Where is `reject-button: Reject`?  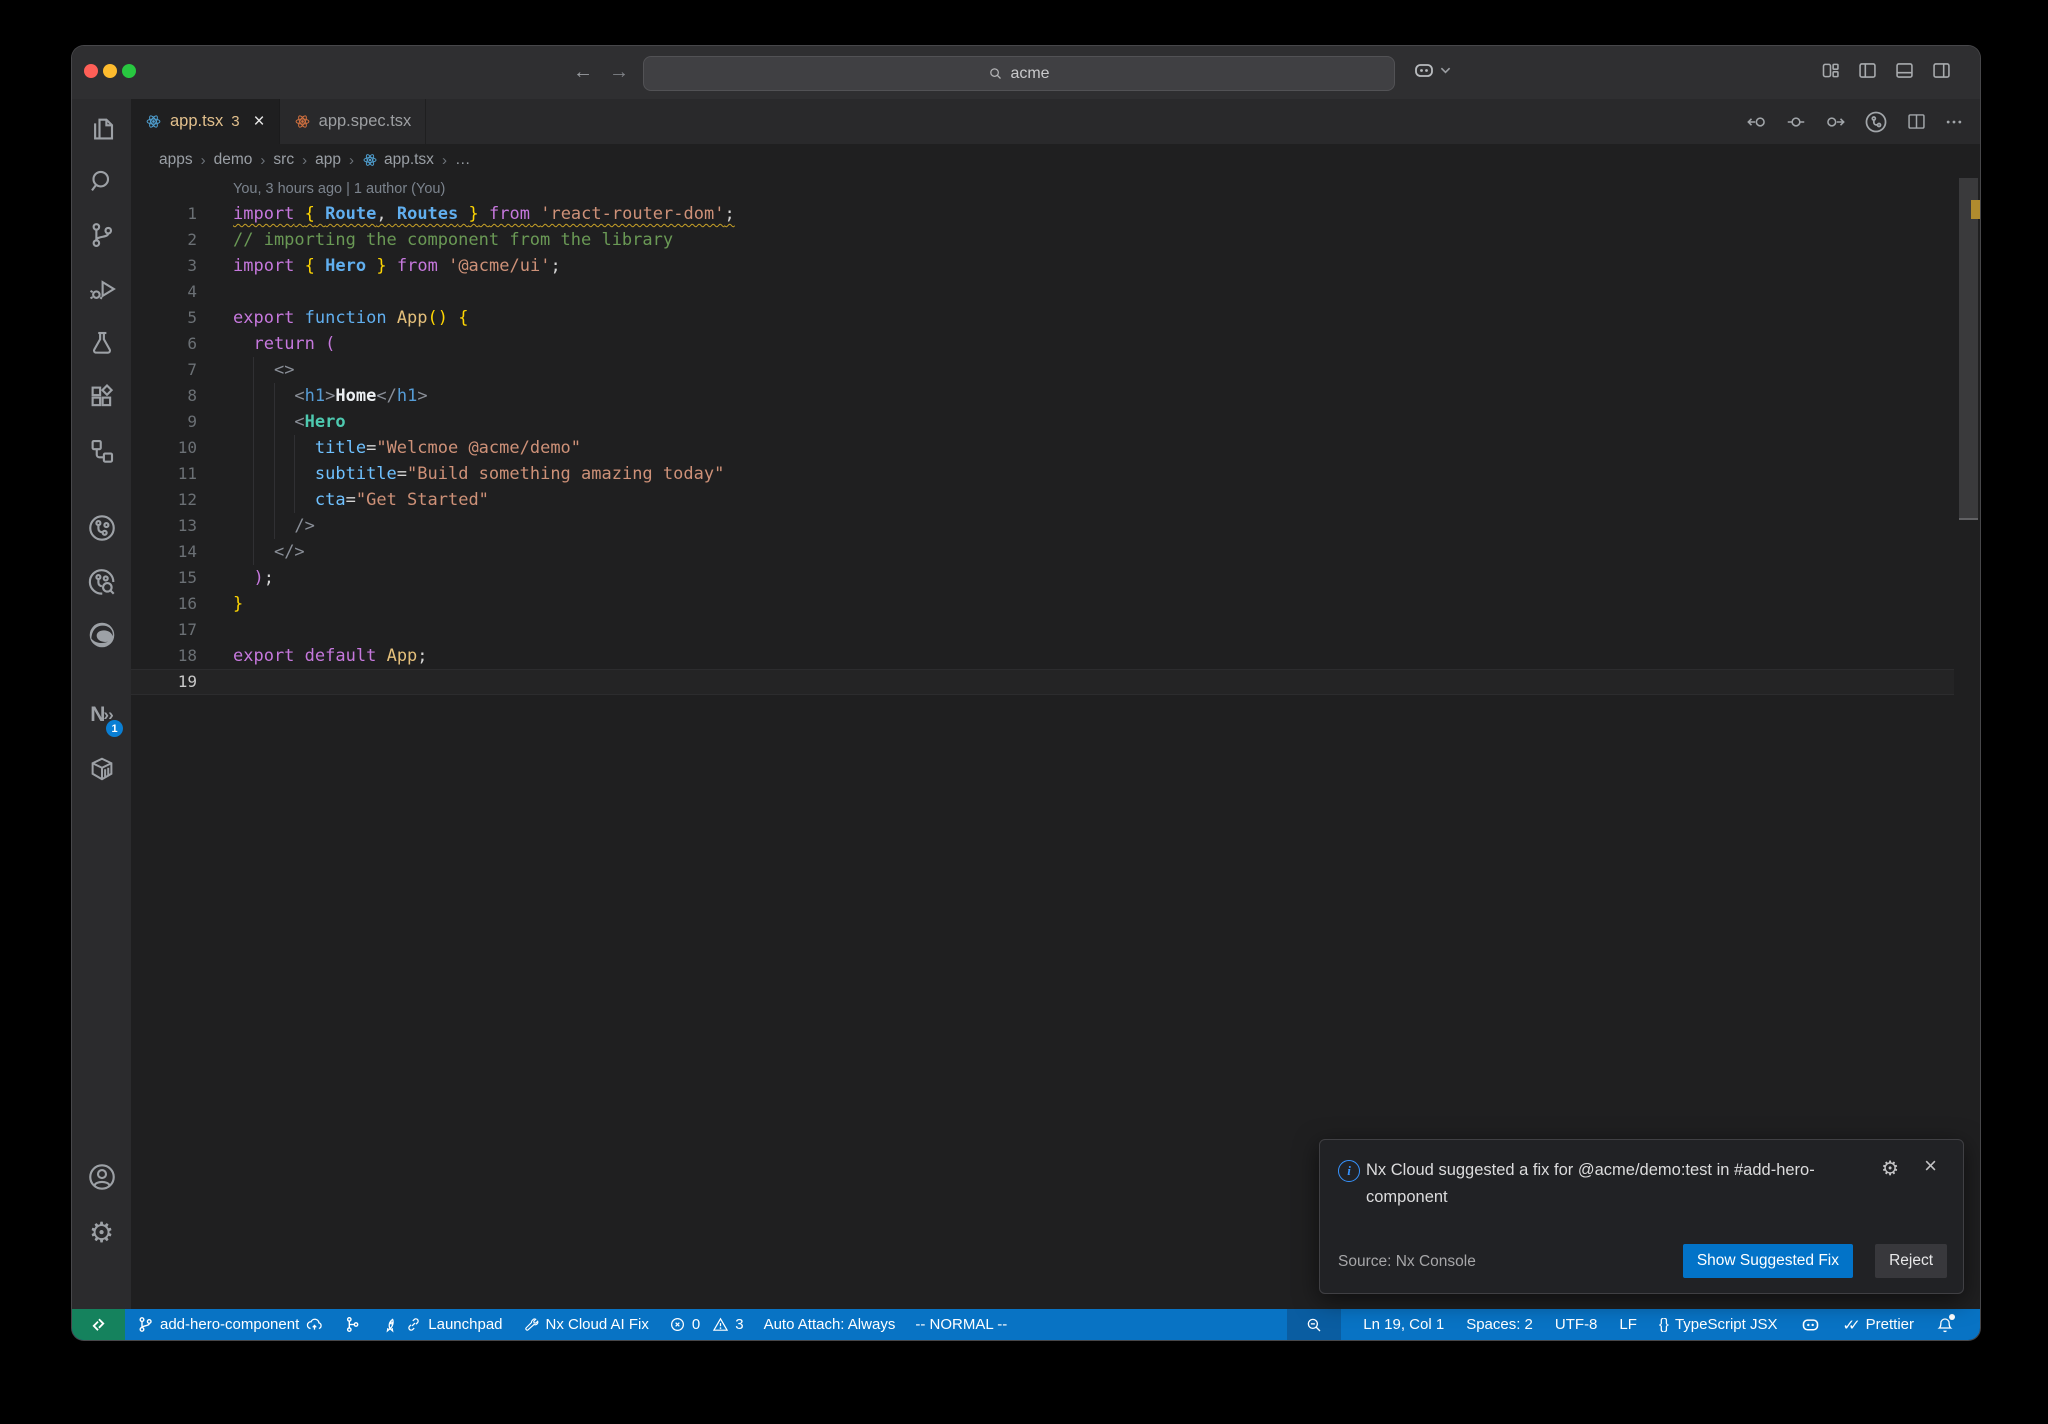 reject-button: Reject is located at coordinates (1911, 1261).